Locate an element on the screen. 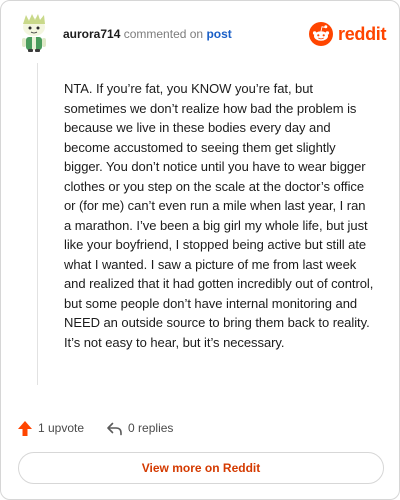 Image resolution: width=400 pixels, height=500 pixels. view-more-label: View more on Reddit is located at coordinates (201, 468).